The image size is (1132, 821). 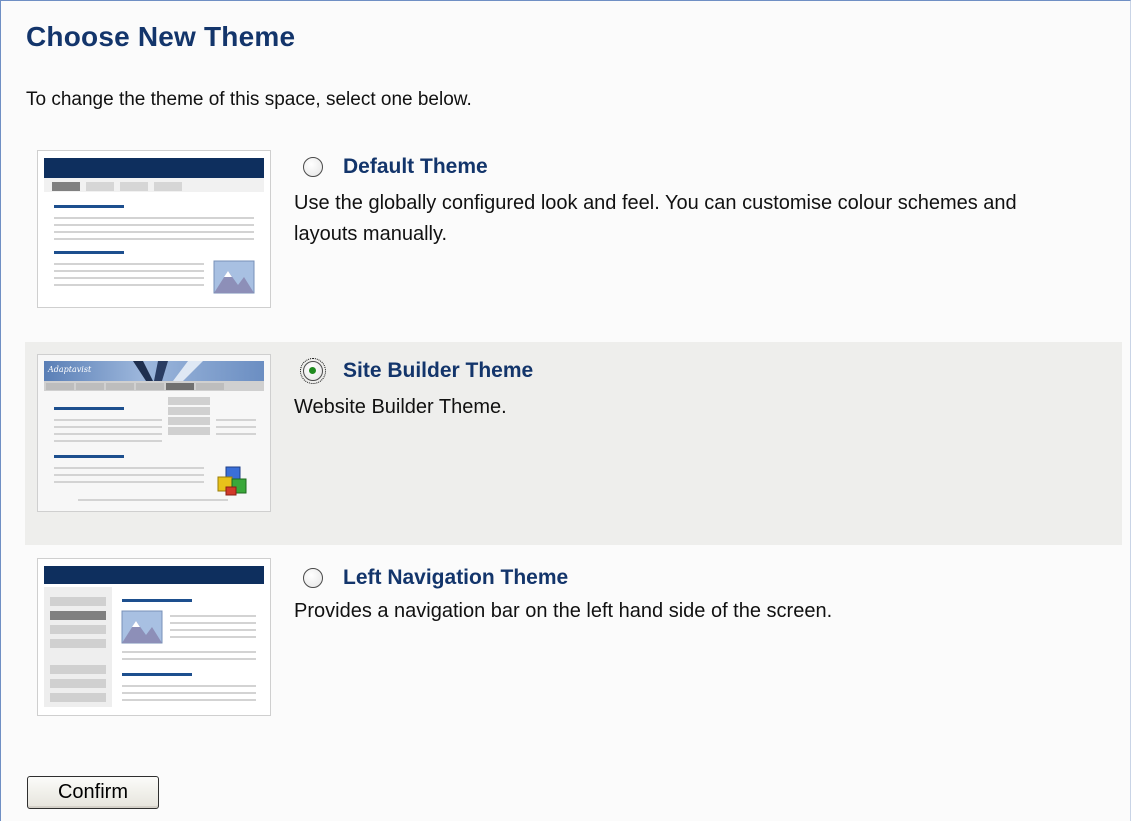 I want to click on left-navigation-theme-preview, so click(x=154, y=637).